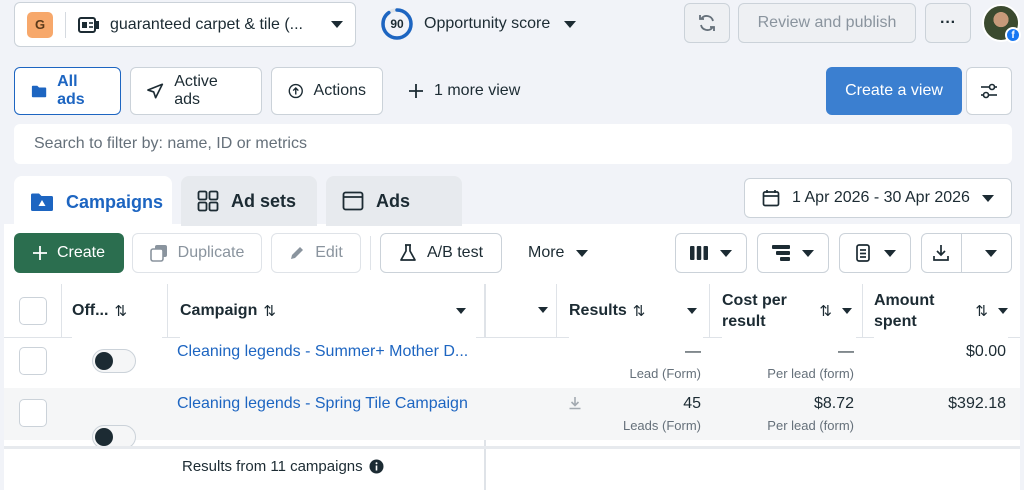 The image size is (1024, 490). Describe the element at coordinates (966, 253) in the screenshot. I see `export-button` at that location.